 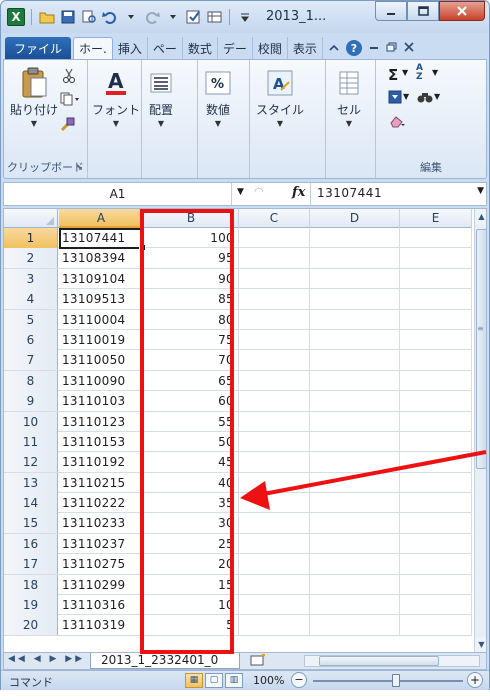 What do you see at coordinates (240, 192) in the screenshot?
I see `chevron-down-icon: ▼` at bounding box center [240, 192].